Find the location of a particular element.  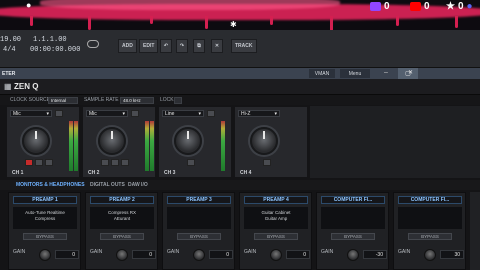

close-icon: ✕ is located at coordinates (410, 72).